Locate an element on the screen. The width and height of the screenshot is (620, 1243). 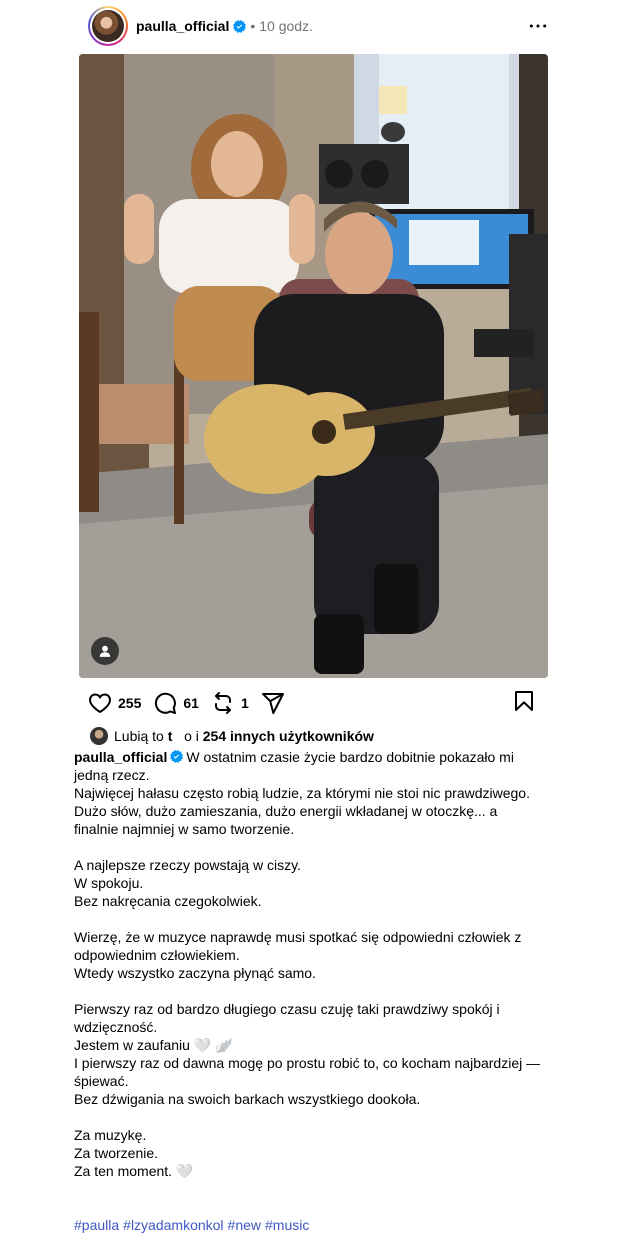
tagged-people-button is located at coordinates (105, 651).